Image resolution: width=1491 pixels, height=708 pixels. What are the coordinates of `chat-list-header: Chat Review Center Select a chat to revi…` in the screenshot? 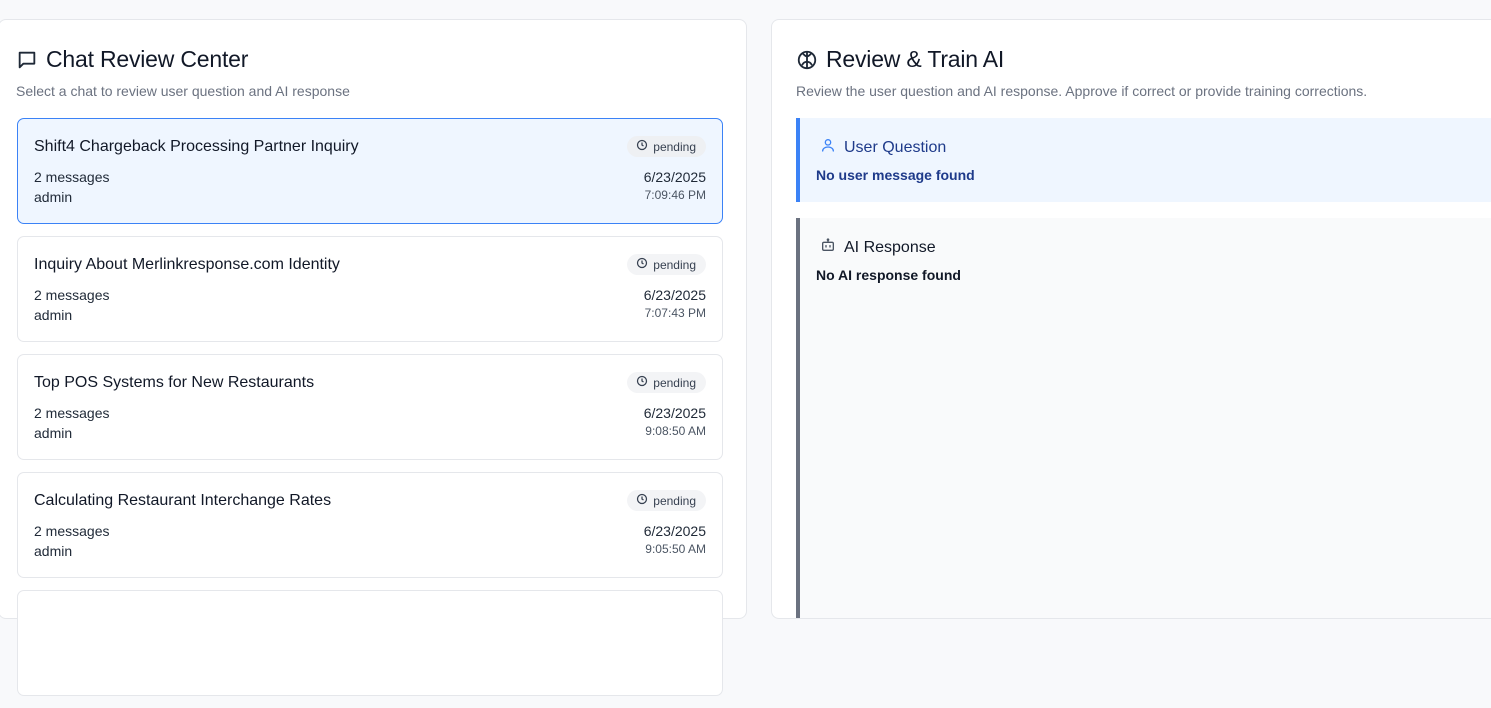 It's located at (183, 72).